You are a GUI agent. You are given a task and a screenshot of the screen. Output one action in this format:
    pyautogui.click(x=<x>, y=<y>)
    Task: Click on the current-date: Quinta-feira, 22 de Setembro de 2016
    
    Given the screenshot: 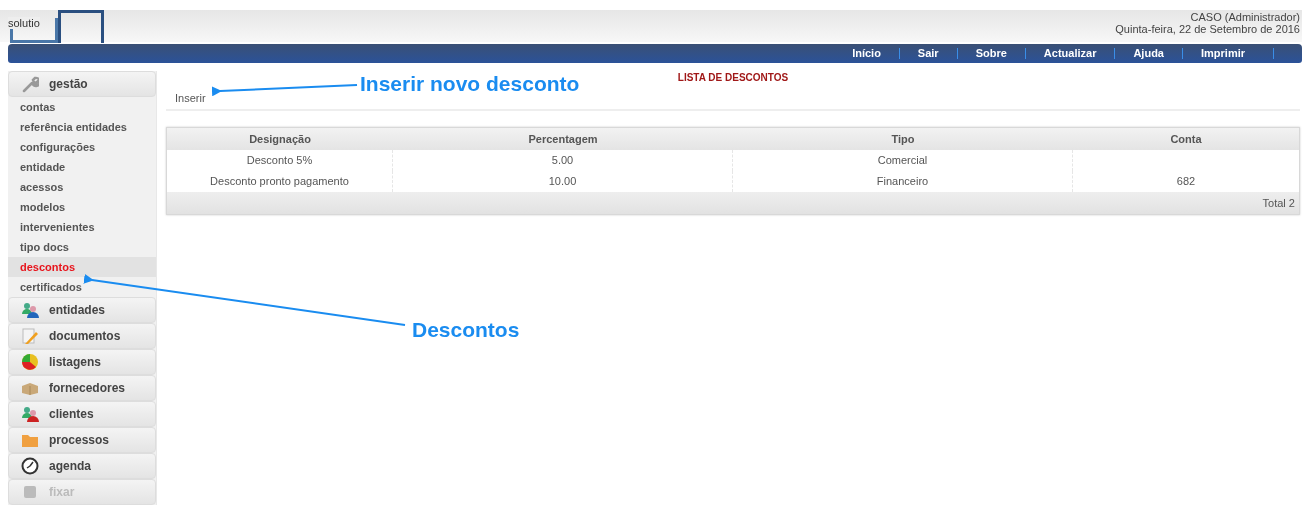 What is the action you would take?
    pyautogui.click(x=1207, y=29)
    